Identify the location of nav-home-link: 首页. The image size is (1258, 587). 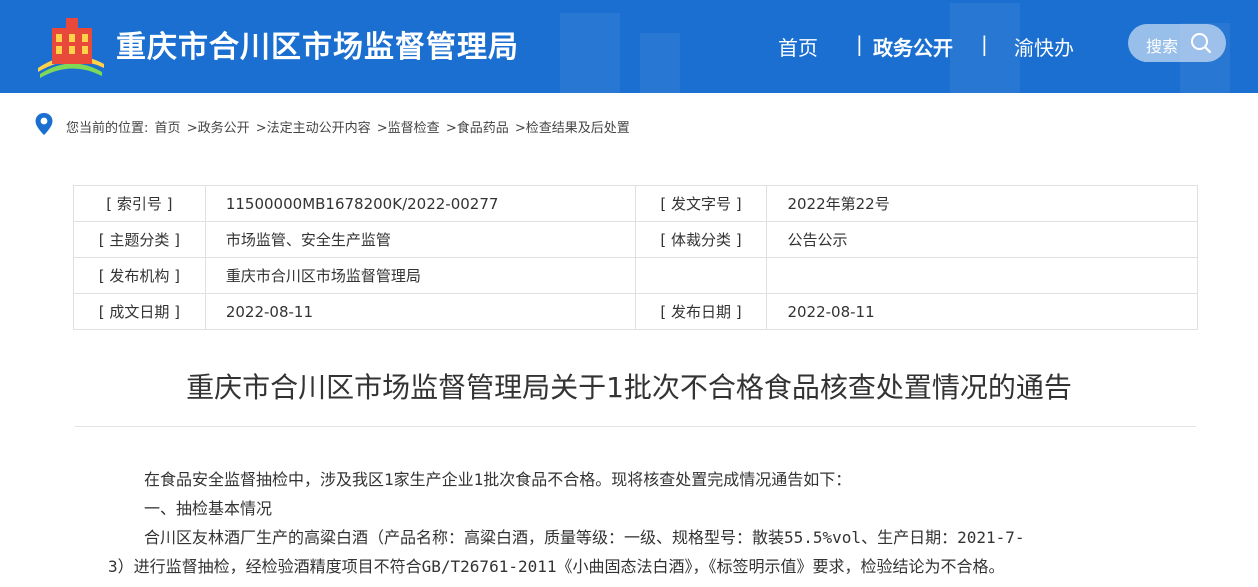
(798, 46).